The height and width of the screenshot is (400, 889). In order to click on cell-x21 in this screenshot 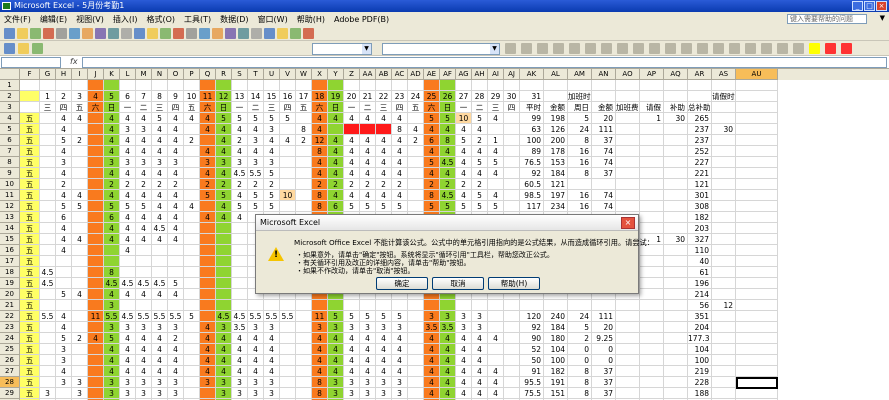, I will do `click(320, 305)`.